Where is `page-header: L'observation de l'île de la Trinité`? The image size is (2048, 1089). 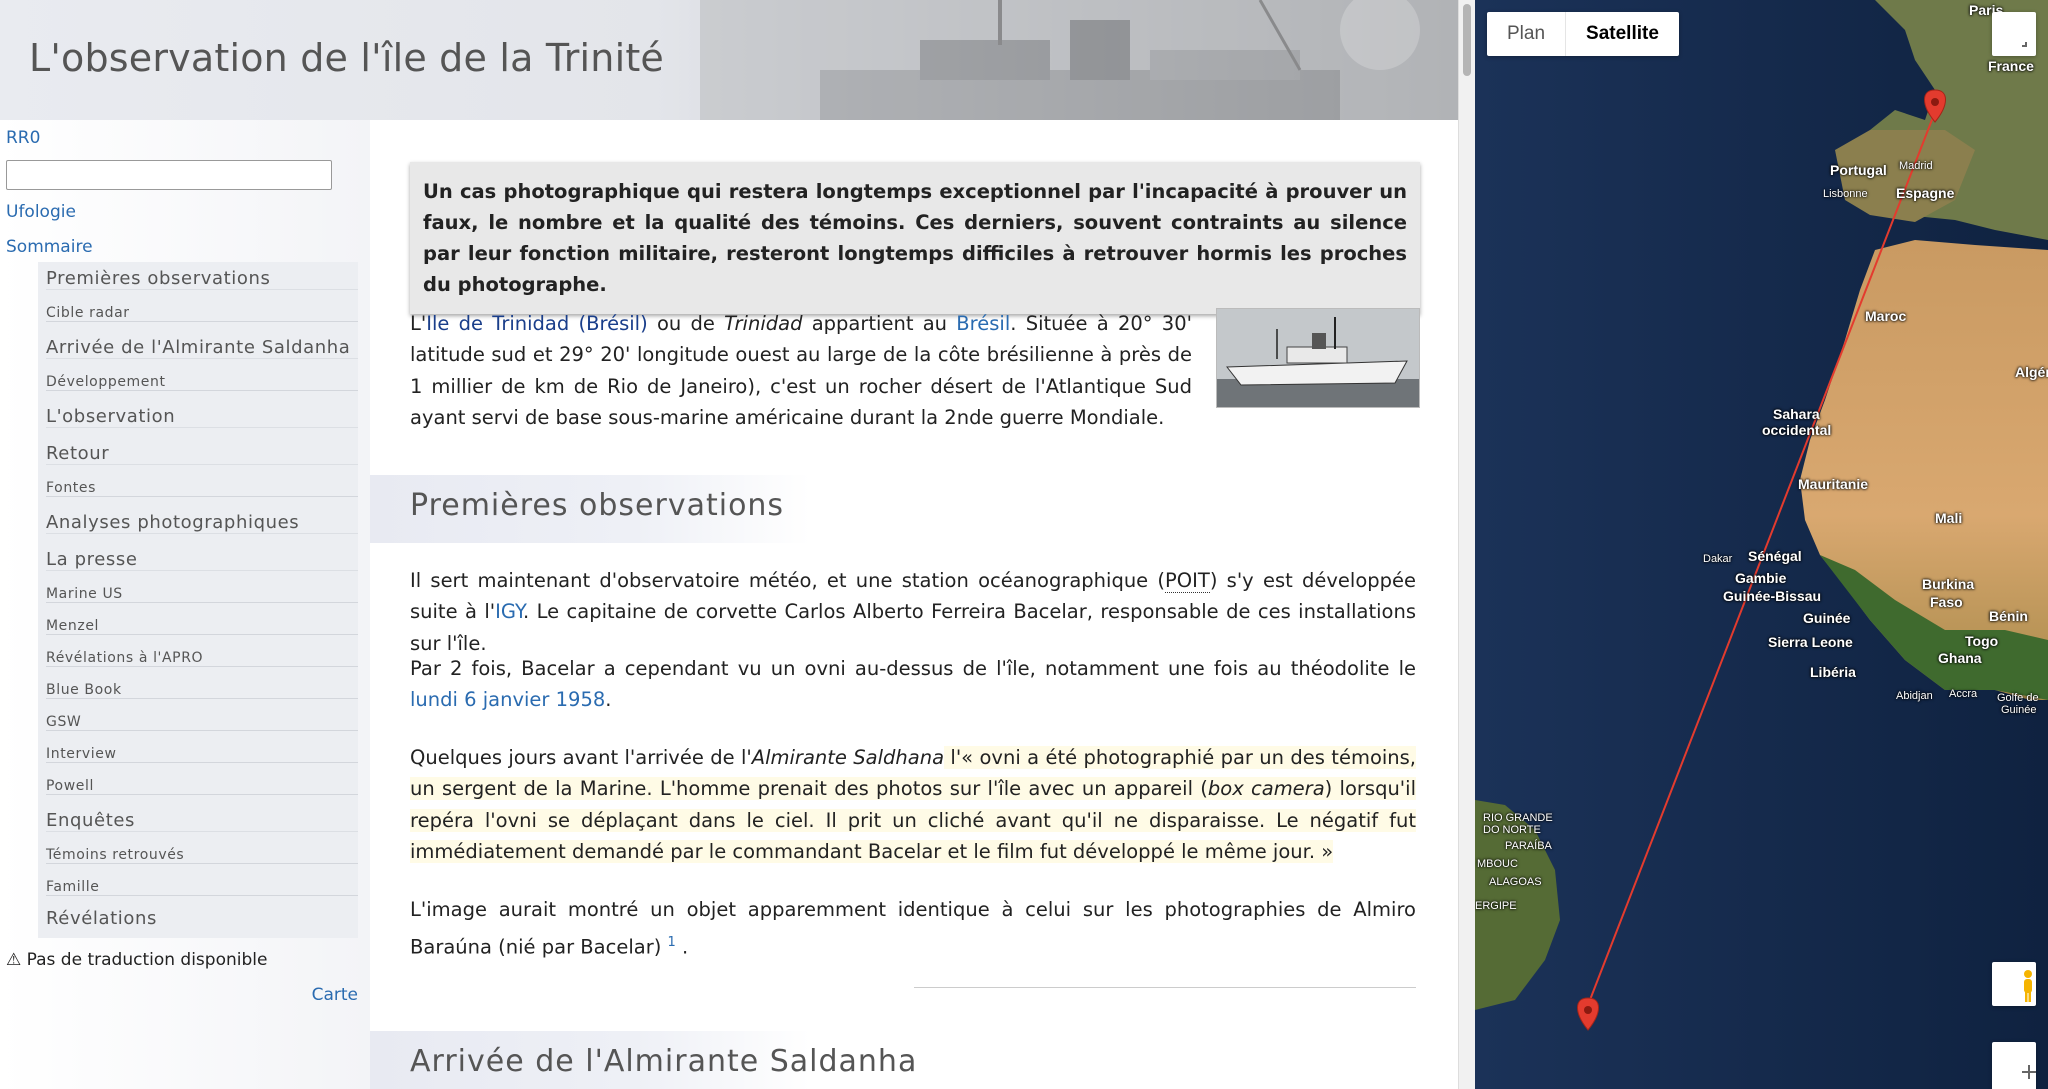
page-header: L'observation de l'île de la Trinité is located at coordinates (729, 60).